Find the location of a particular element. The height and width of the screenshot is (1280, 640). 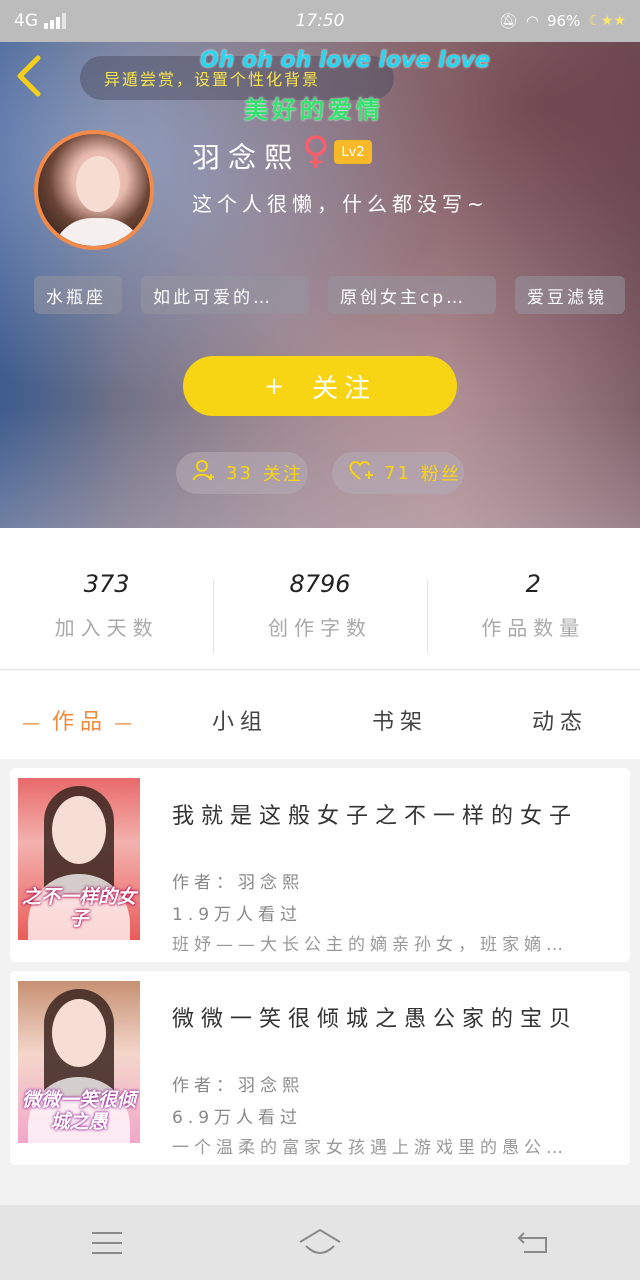

avatar is located at coordinates (94, 190).